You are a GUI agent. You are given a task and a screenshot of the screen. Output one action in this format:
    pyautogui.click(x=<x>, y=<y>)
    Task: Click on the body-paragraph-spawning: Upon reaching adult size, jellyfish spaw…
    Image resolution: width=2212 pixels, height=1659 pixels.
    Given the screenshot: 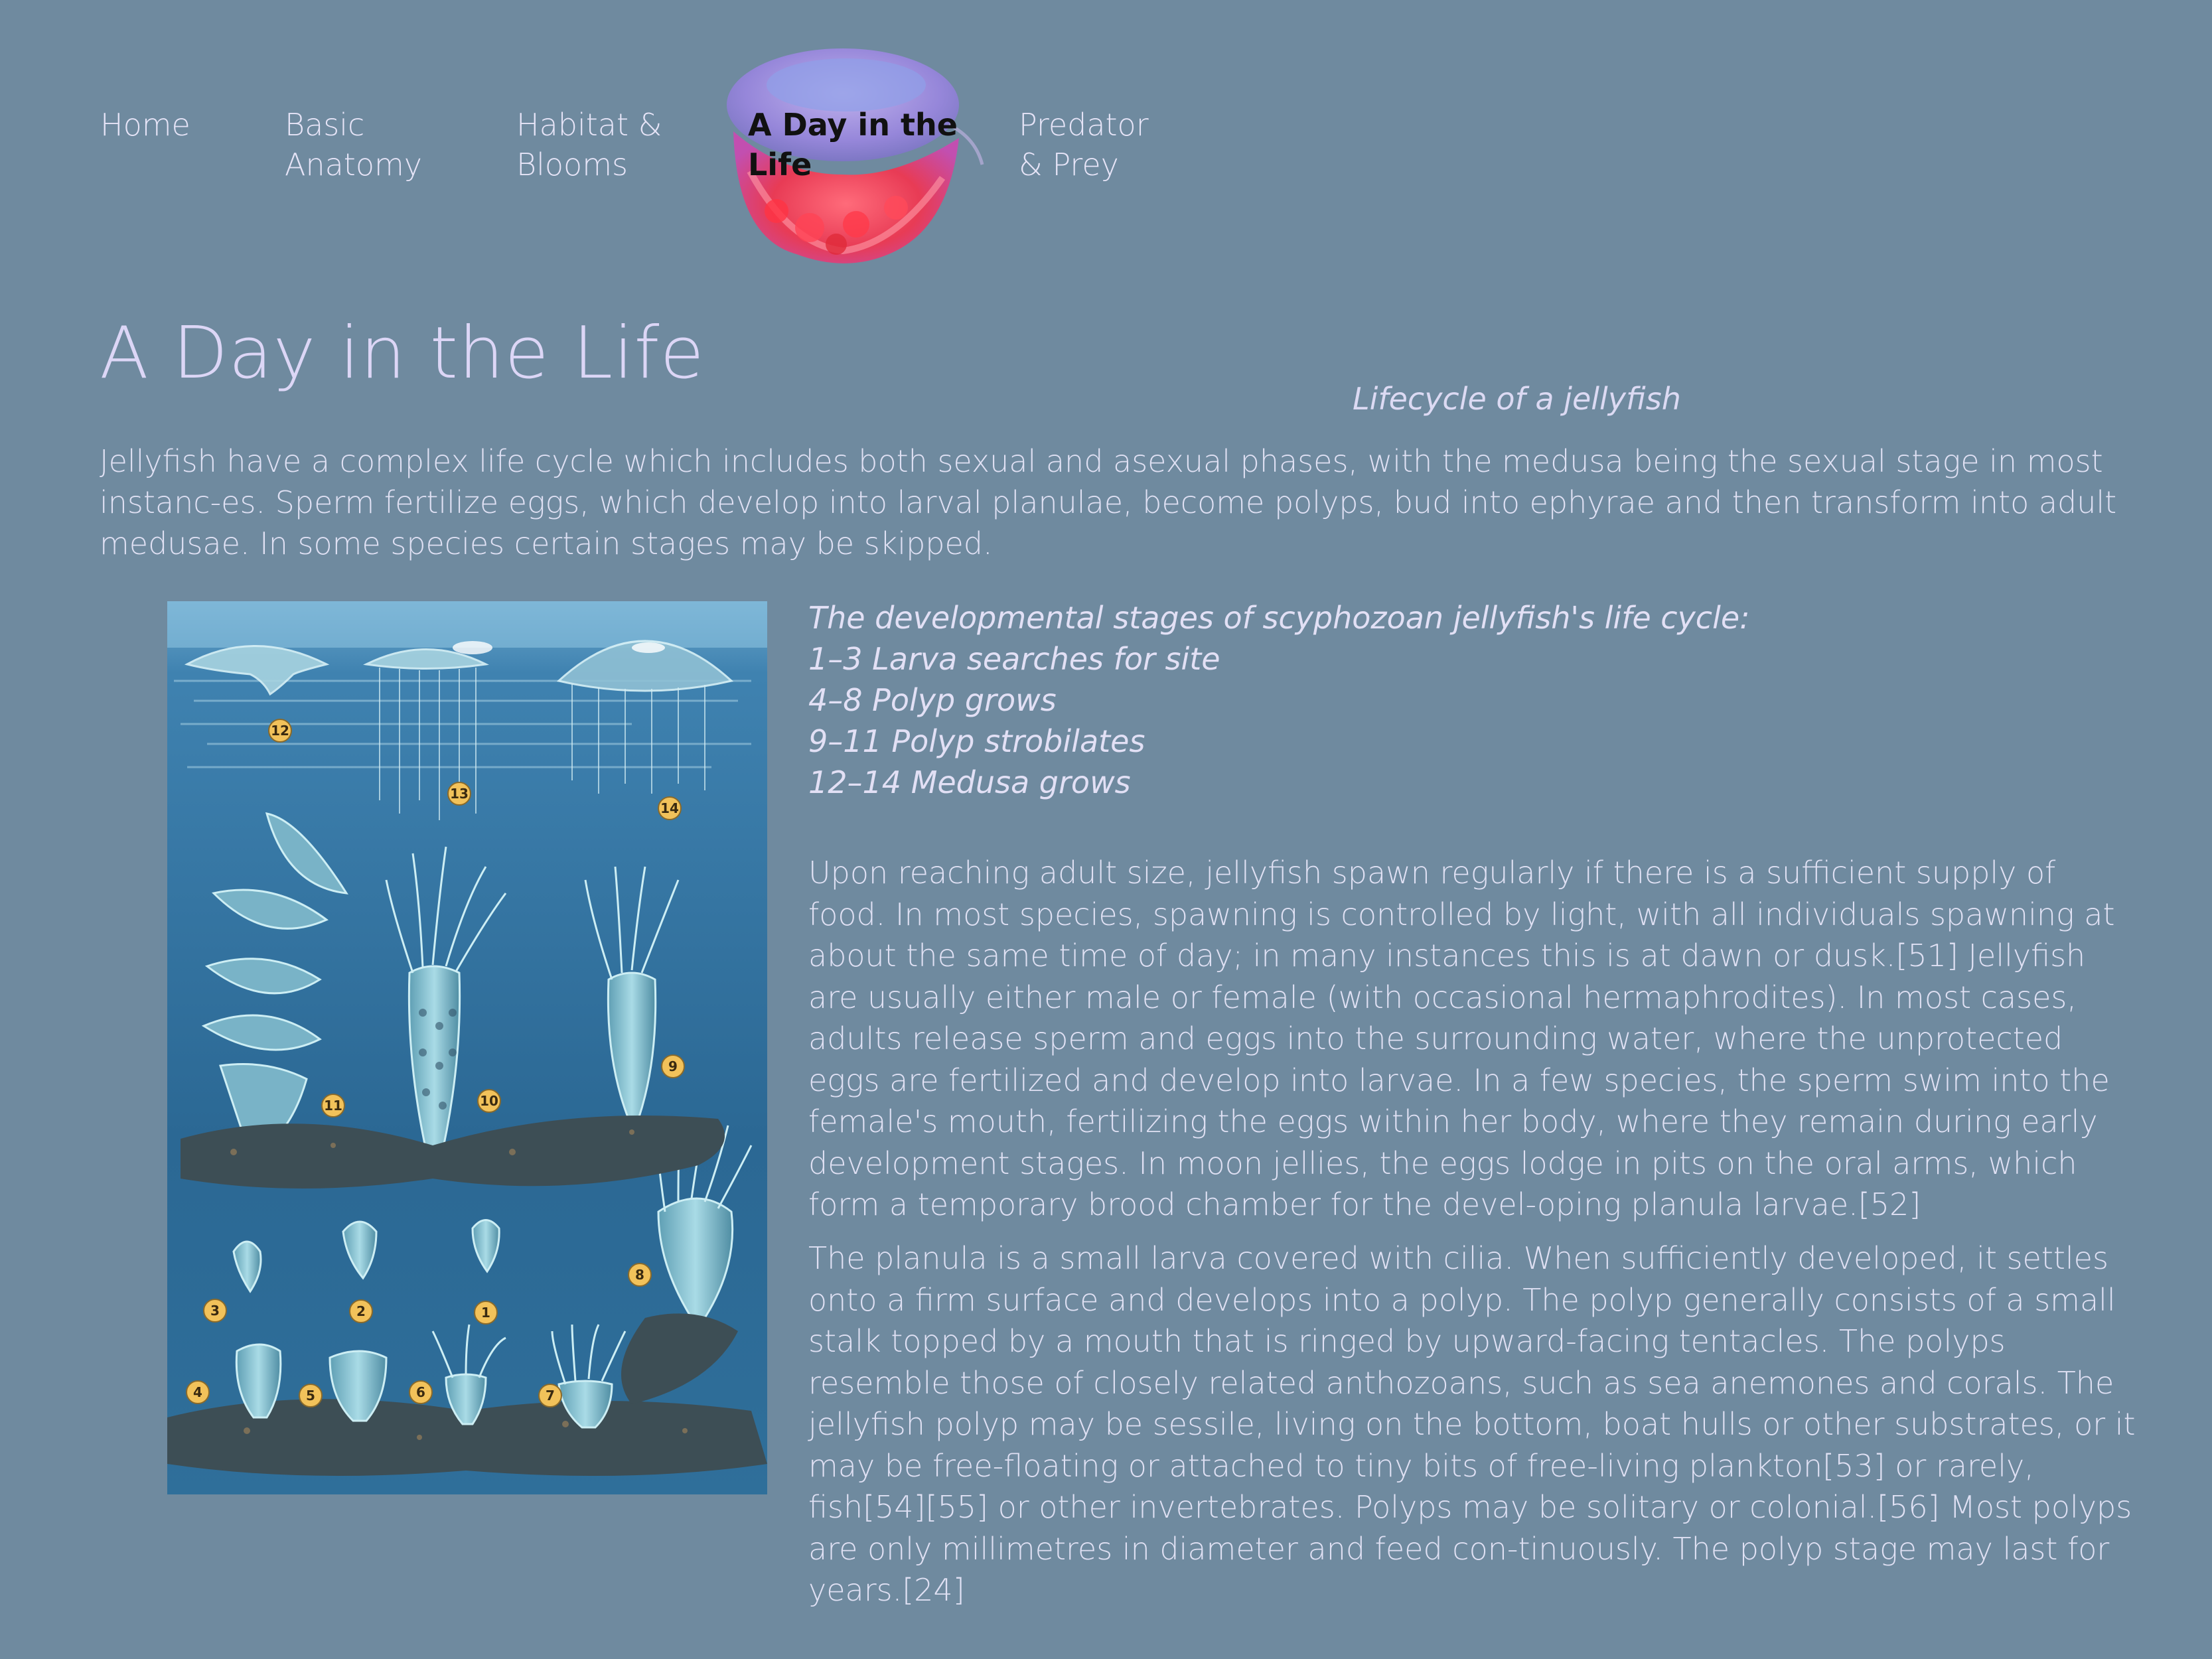 What is the action you would take?
    pyautogui.click(x=1461, y=1038)
    